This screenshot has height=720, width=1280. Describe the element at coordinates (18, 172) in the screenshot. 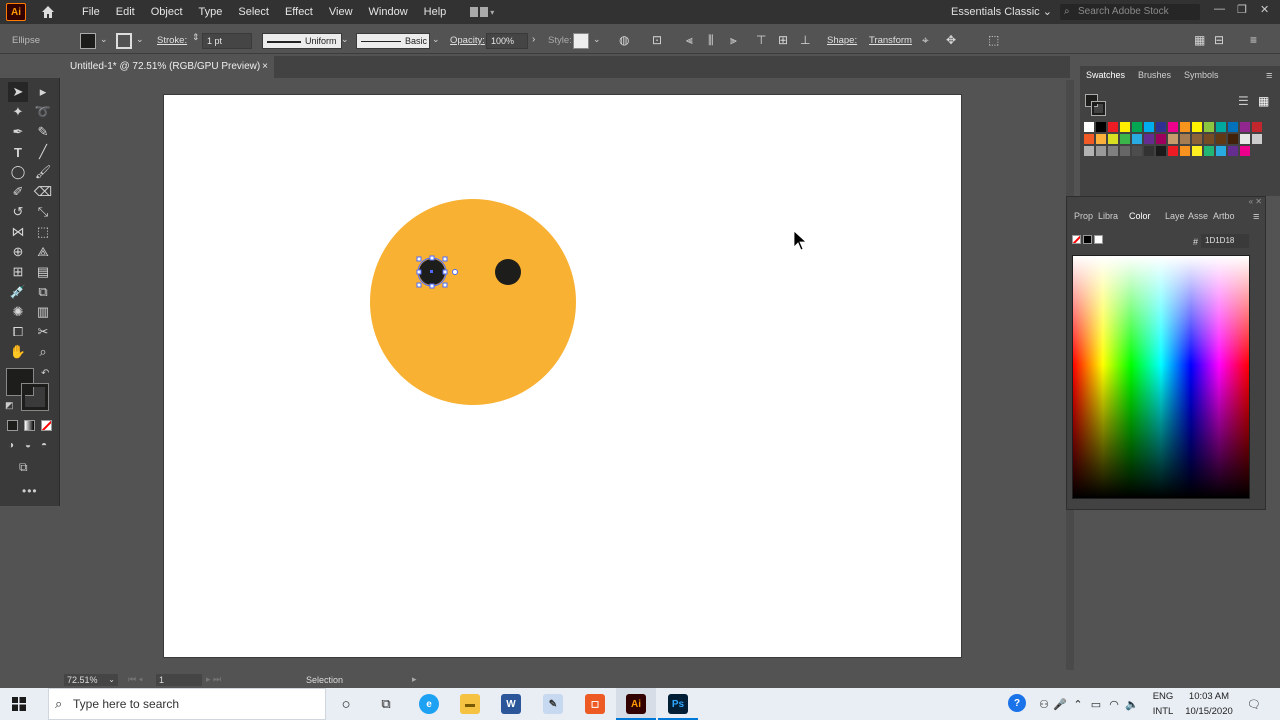

I see `ellipse-tool-icon: ◯` at that location.